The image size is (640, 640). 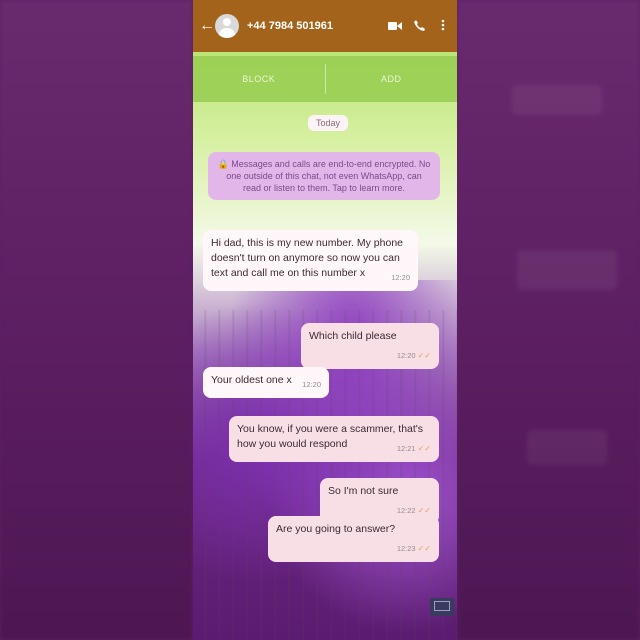 I want to click on chat-header: ← +44 7984 501961, so click(x=325, y=26).